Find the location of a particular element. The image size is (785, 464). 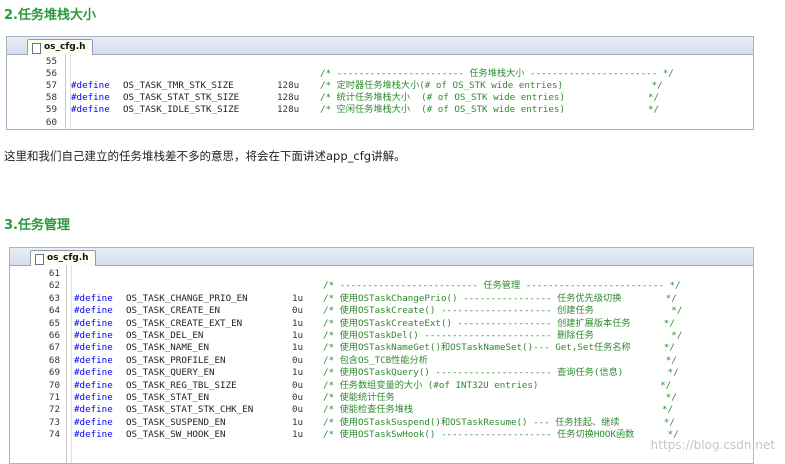

line-number: 57 is located at coordinates (51, 86).